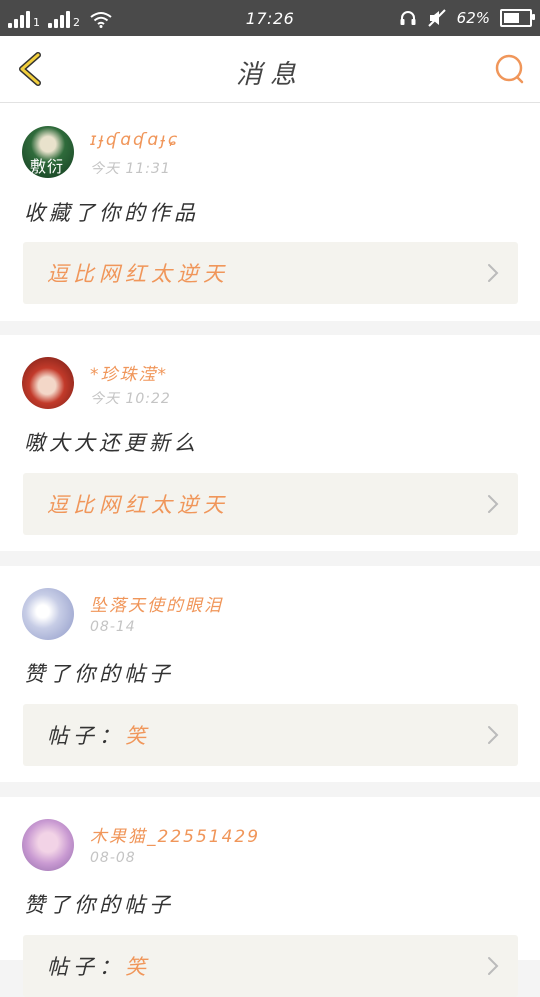 The height and width of the screenshot is (997, 540). What do you see at coordinates (111, 443) in the screenshot?
I see `message-content: 嗷大大还更新么` at bounding box center [111, 443].